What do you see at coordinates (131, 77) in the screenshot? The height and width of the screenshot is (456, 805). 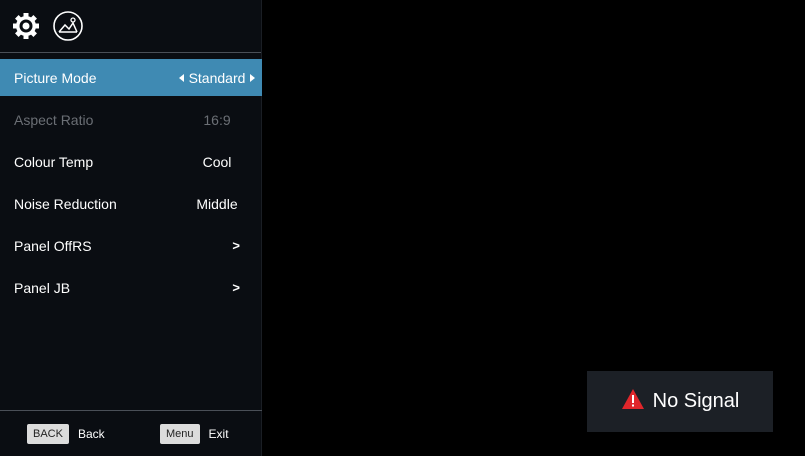 I see `menu-item-picture-mode: Picture Mode Standard` at bounding box center [131, 77].